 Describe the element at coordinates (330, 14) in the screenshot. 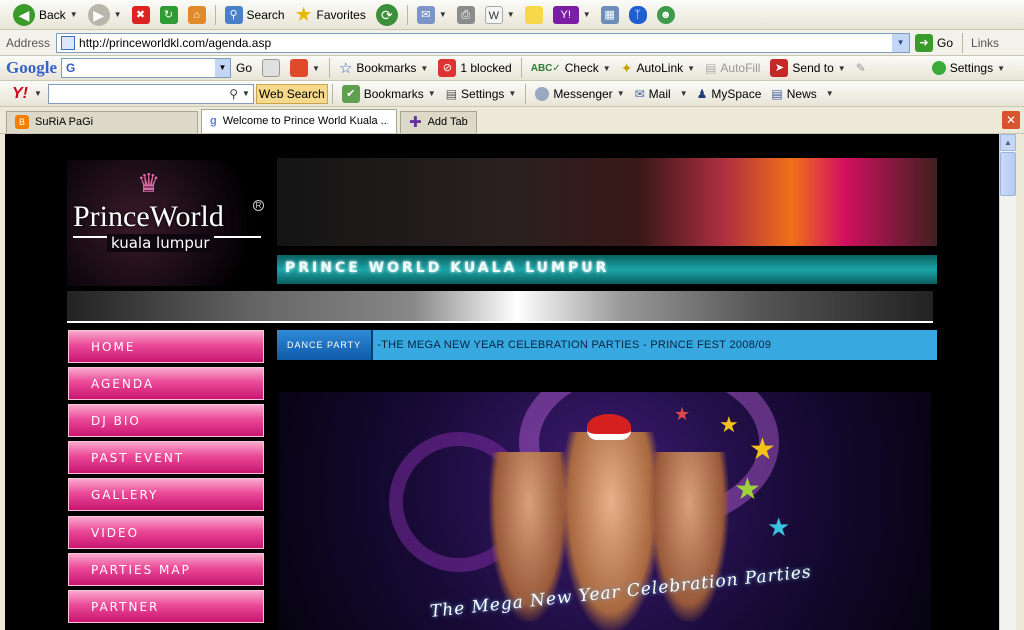

I see `favorites-button: ★ Favorites` at that location.